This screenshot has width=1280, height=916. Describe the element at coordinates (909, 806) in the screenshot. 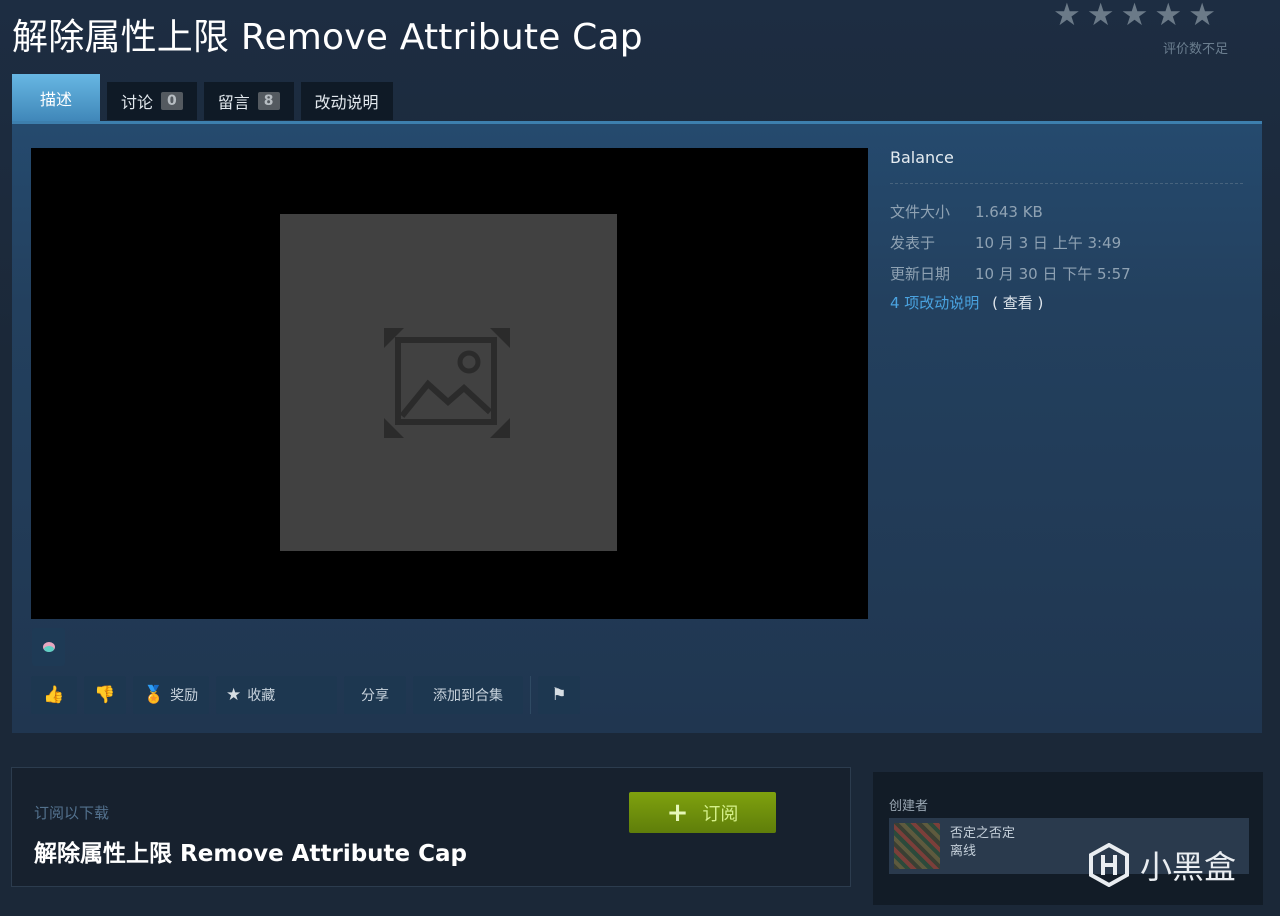

I see `creator-label: 创建者` at that location.